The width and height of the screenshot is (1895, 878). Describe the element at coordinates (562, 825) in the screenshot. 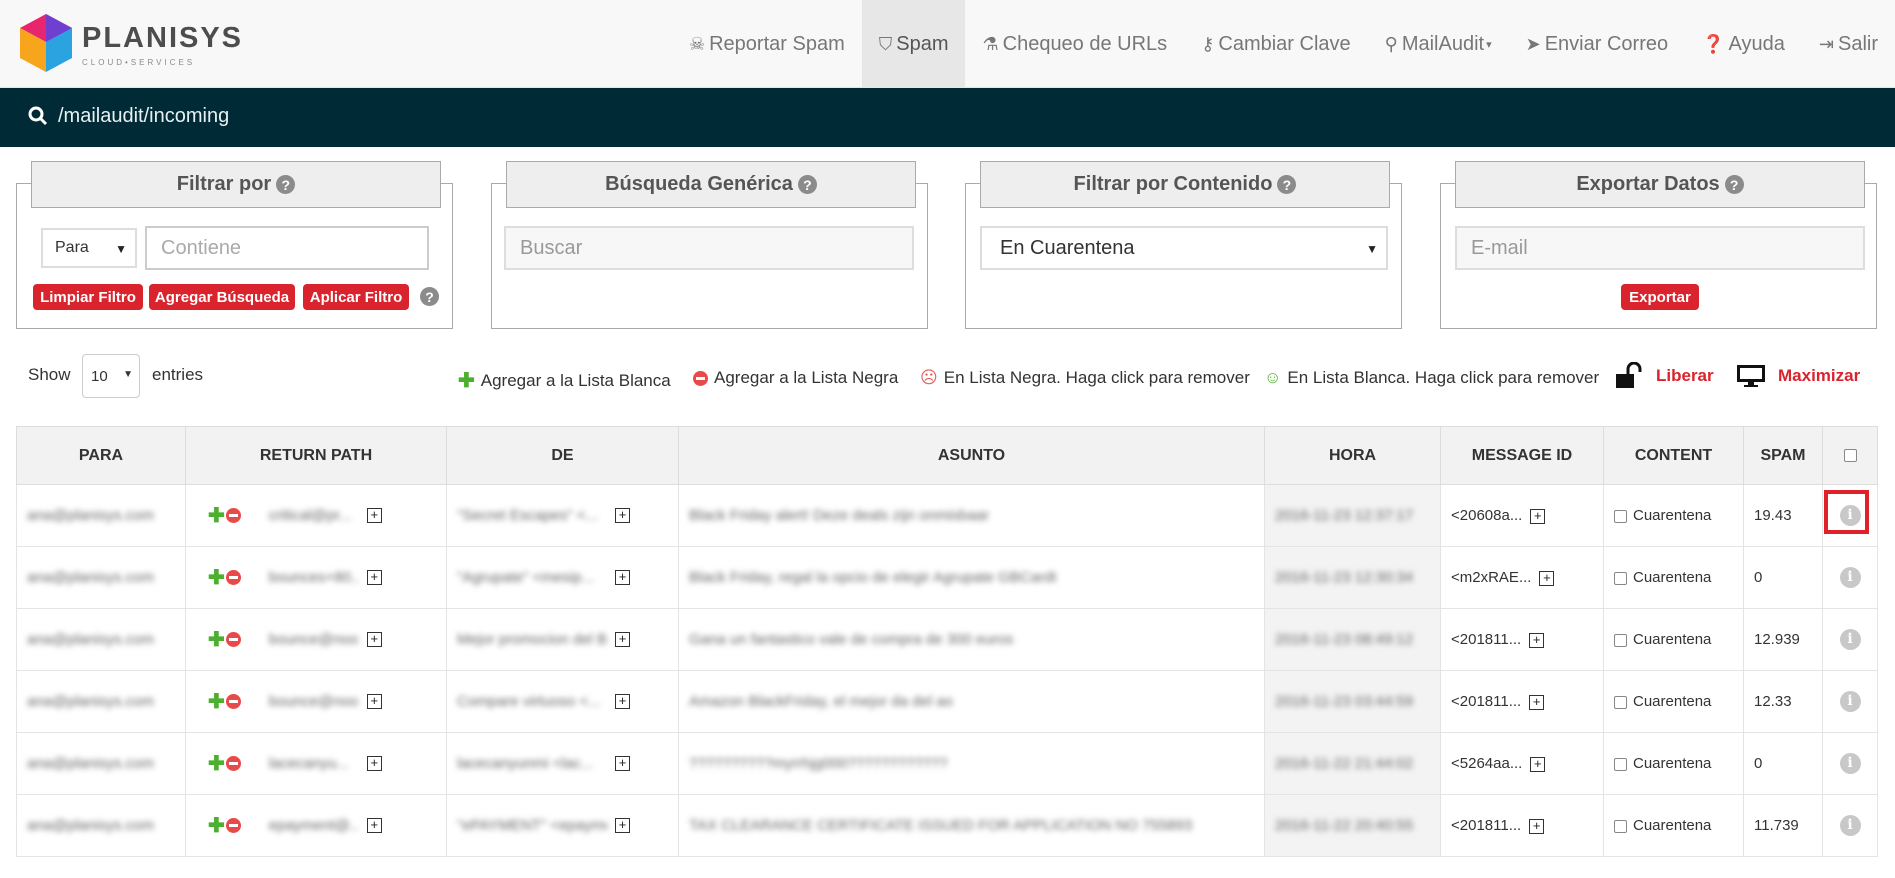

I see `cell-de: "ePAYMENT" <epayme... +` at that location.